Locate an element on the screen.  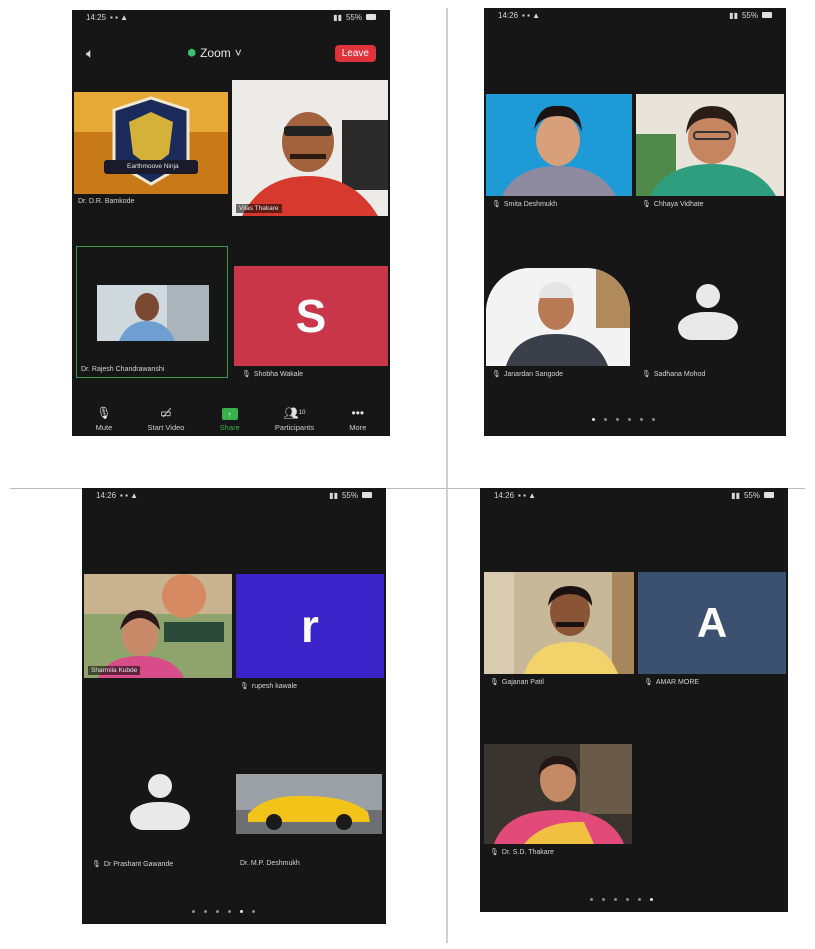
participant-label: 🎙︎ Smita Deshmukh is located at coordinates (524, 204).